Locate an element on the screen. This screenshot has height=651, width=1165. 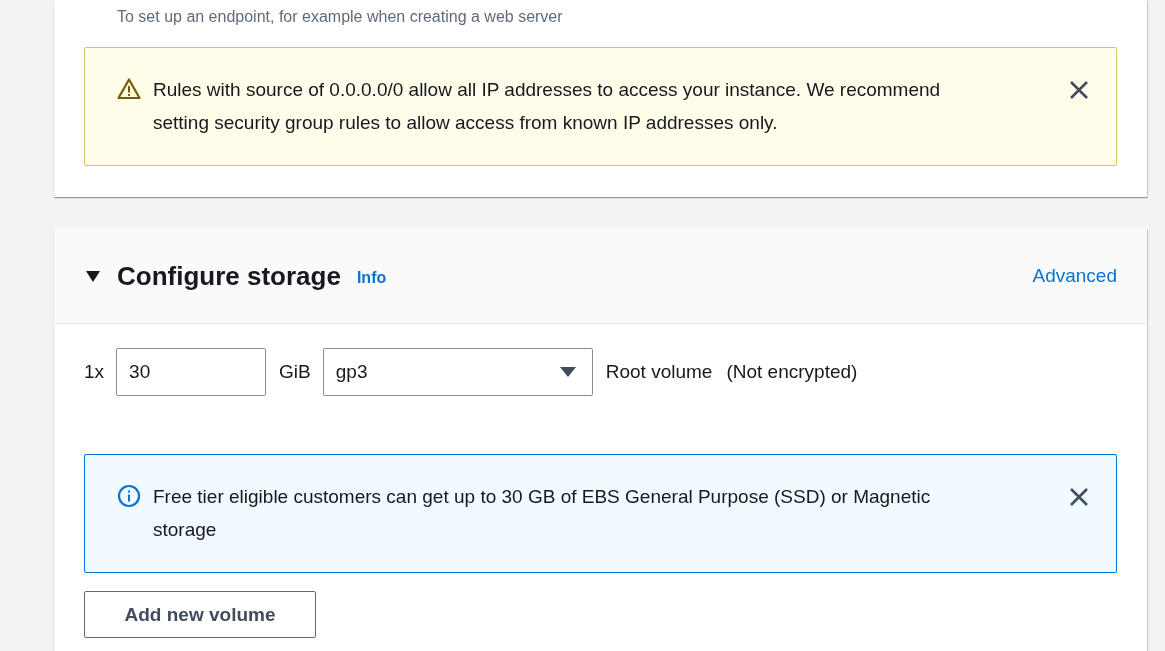
encryption-status: (Not encrypted) is located at coordinates (792, 372).